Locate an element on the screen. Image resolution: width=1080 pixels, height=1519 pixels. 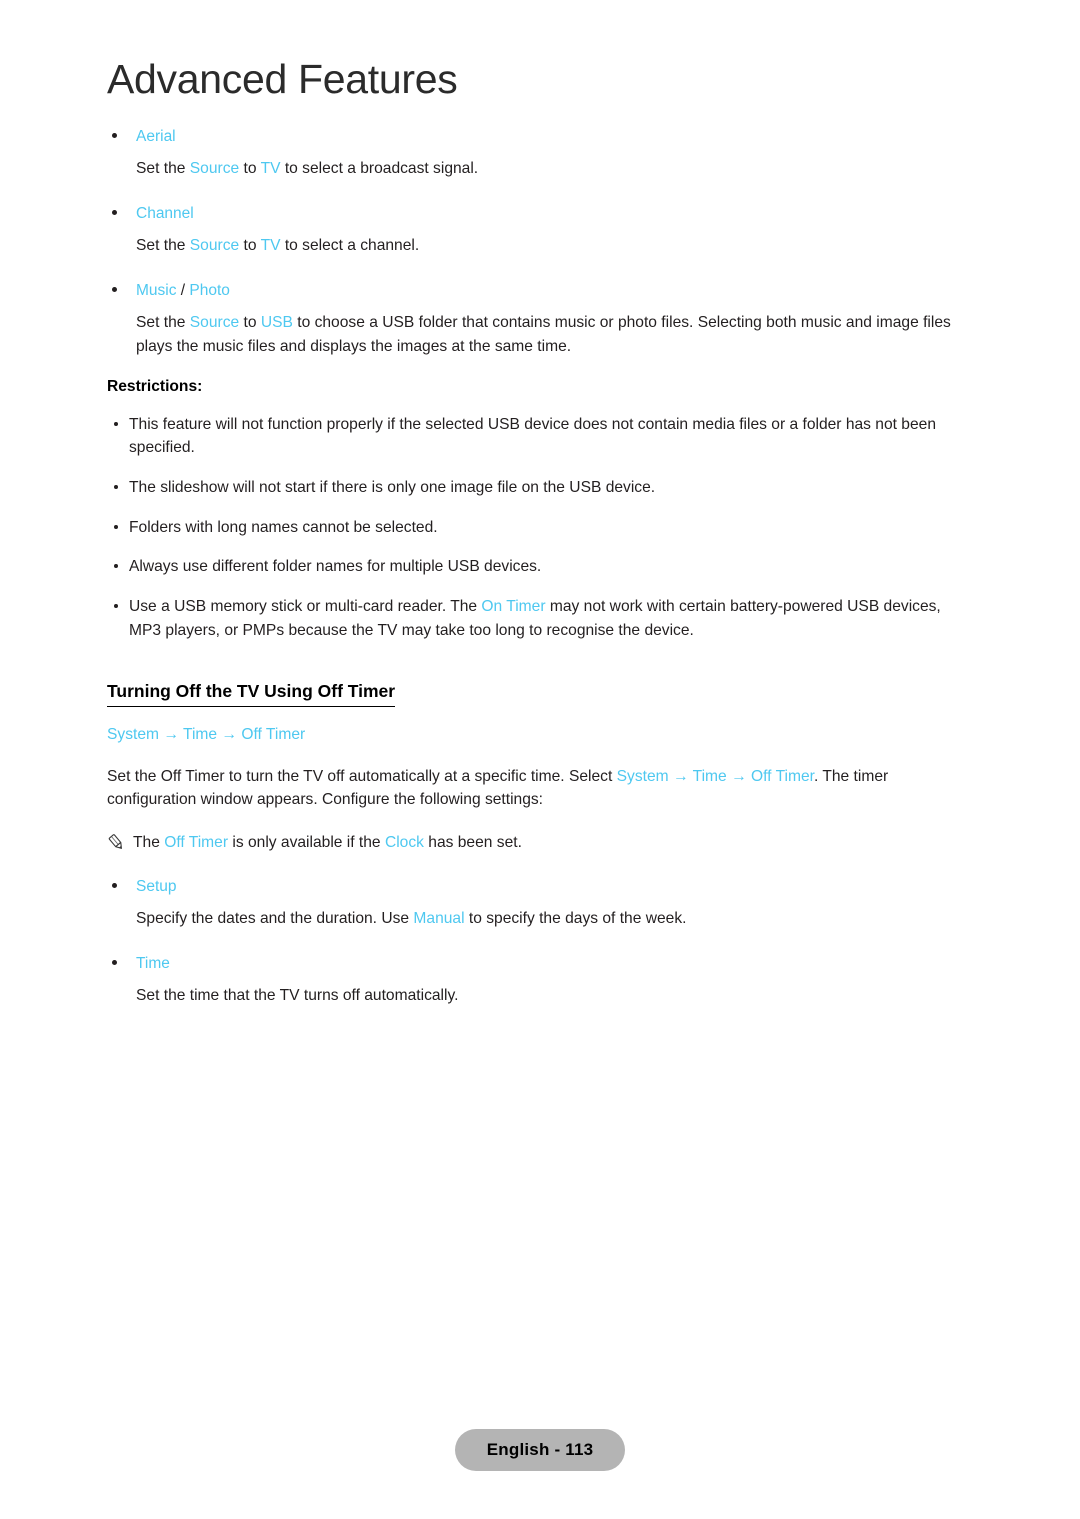
list-item-channel: Channel is located at coordinates (537, 213).